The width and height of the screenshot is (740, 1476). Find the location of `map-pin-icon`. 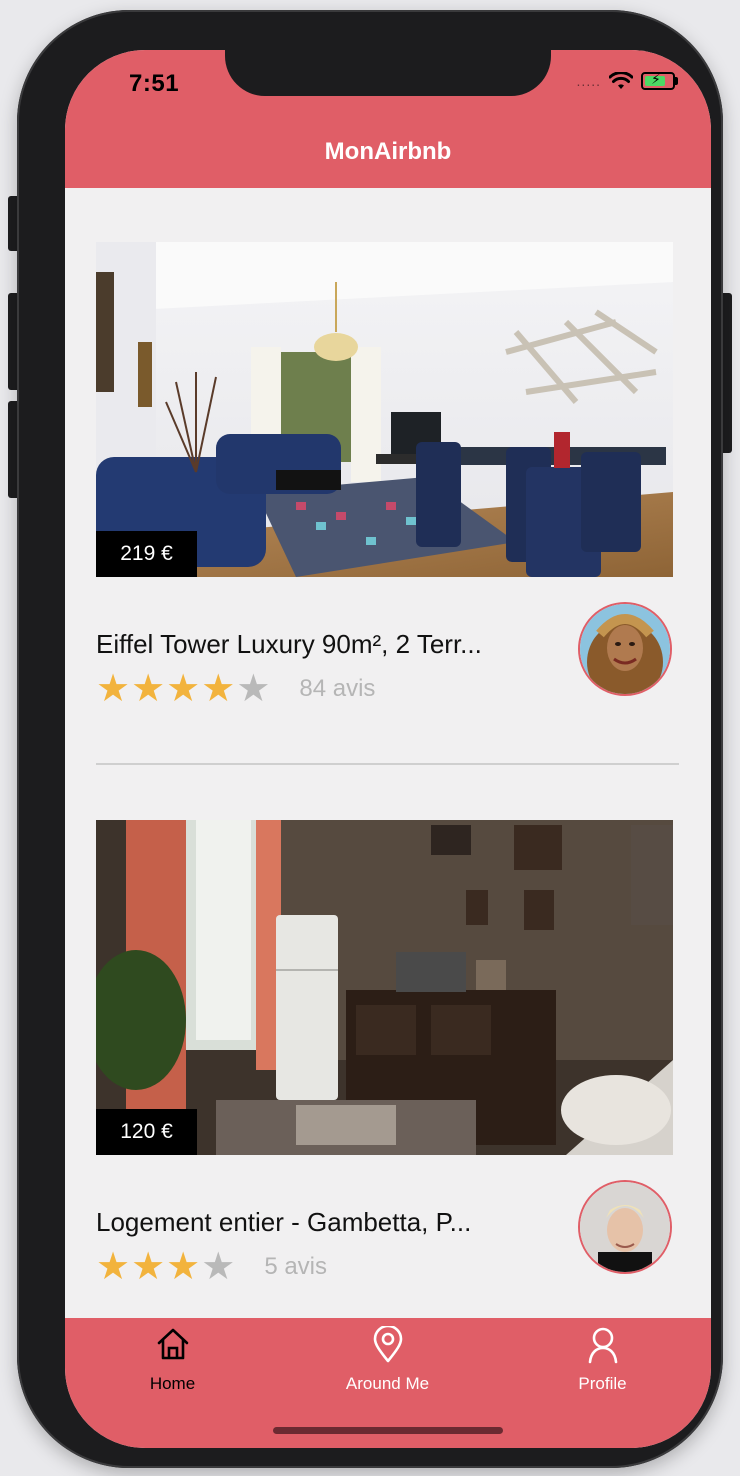

map-pin-icon is located at coordinates (387, 1344).